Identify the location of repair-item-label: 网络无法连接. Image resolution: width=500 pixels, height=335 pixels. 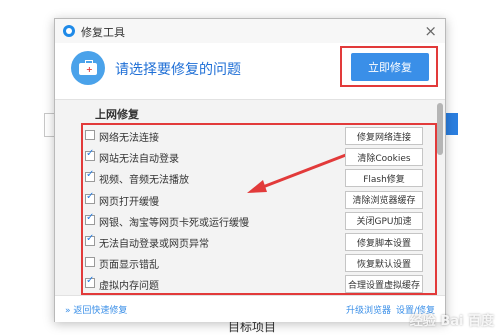
(129, 138).